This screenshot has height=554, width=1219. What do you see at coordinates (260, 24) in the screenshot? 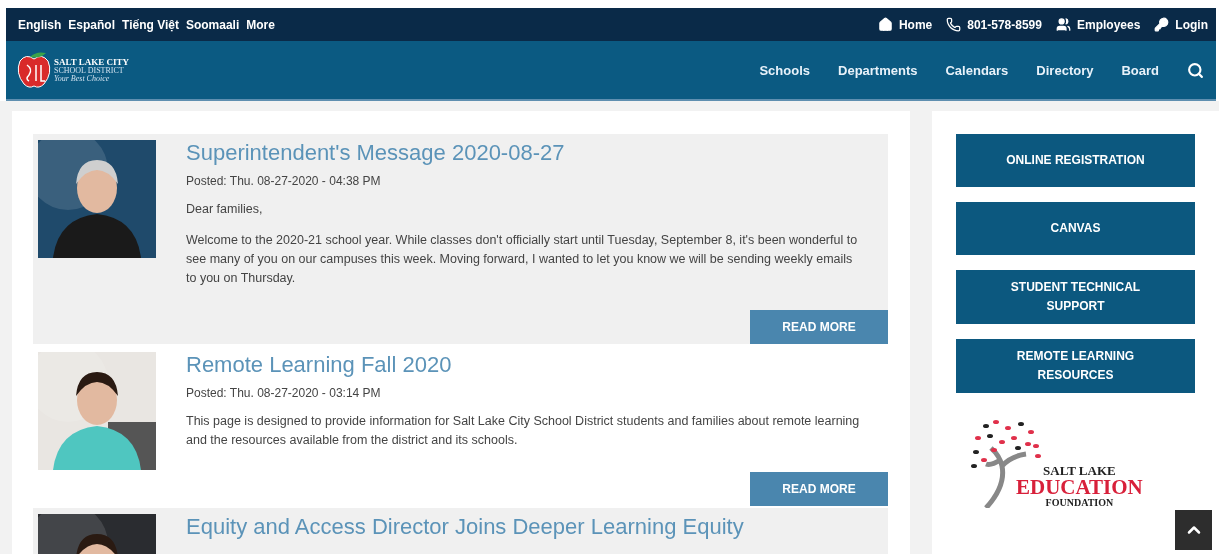
I see `language-link: More` at bounding box center [260, 24].